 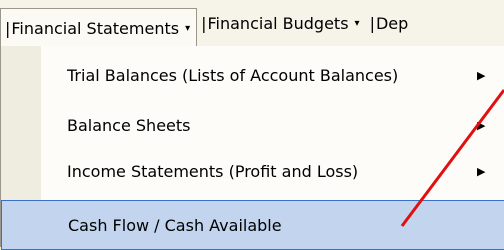 I want to click on menu-label: Financial Budgets, so click(x=278, y=23).